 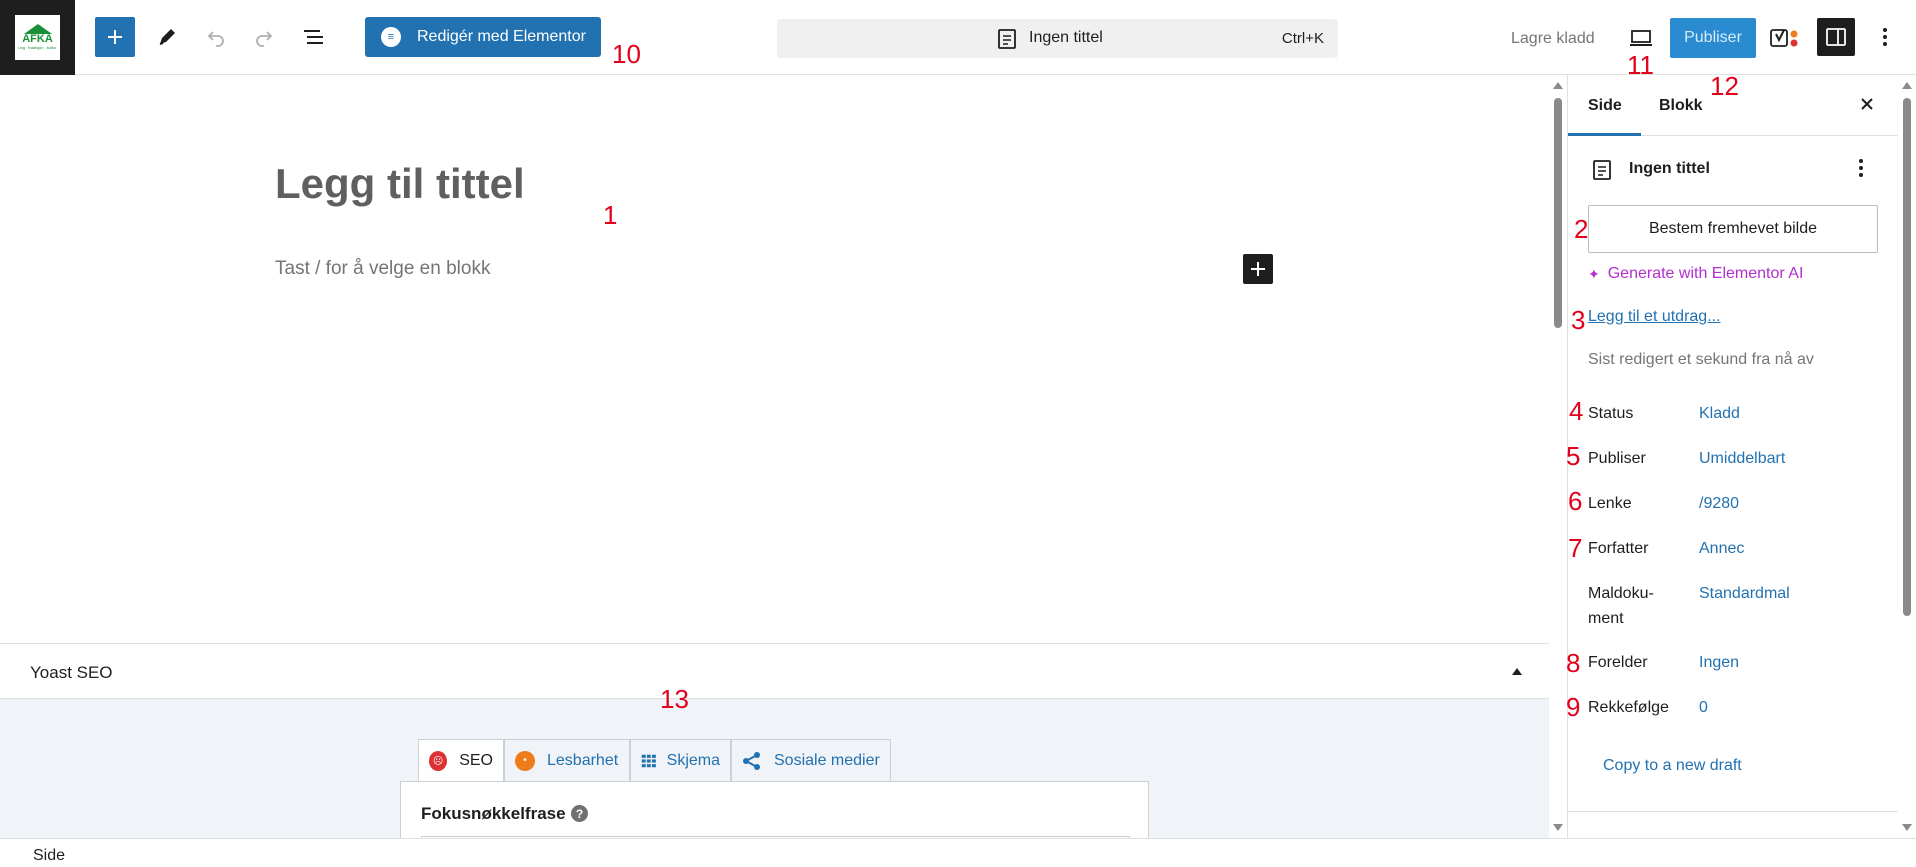 I want to click on edit-with-elementor-button: ≡ Redigér med Elementor, so click(x=483, y=37).